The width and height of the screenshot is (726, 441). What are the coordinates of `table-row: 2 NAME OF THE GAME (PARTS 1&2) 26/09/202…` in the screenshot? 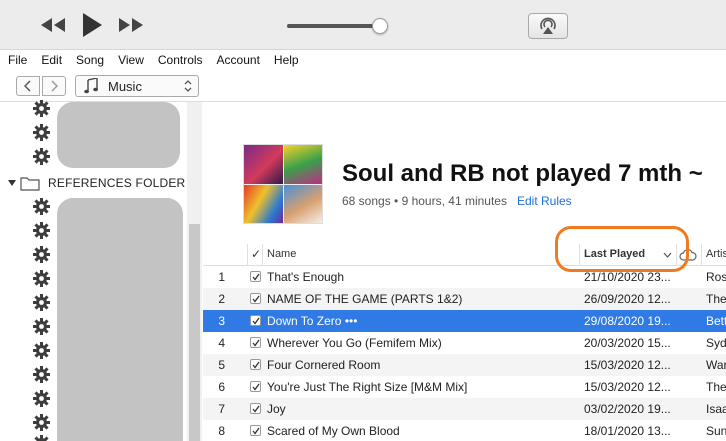 It's located at (464, 299).